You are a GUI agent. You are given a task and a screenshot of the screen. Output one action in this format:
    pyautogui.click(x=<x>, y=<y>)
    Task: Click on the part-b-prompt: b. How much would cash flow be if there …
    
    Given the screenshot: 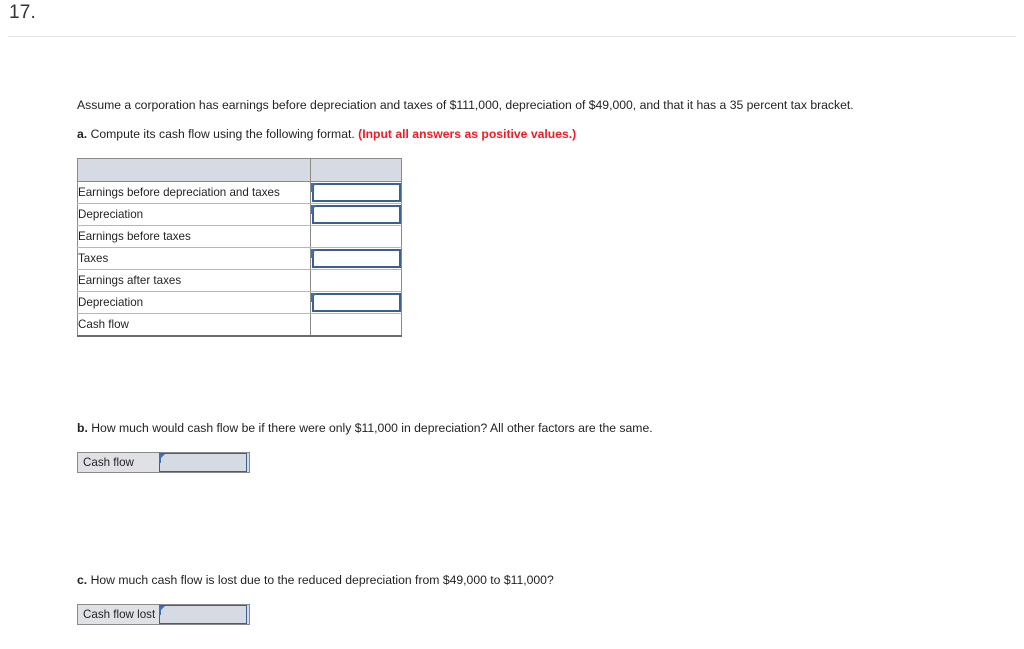 What is the action you would take?
    pyautogui.click(x=527, y=428)
    